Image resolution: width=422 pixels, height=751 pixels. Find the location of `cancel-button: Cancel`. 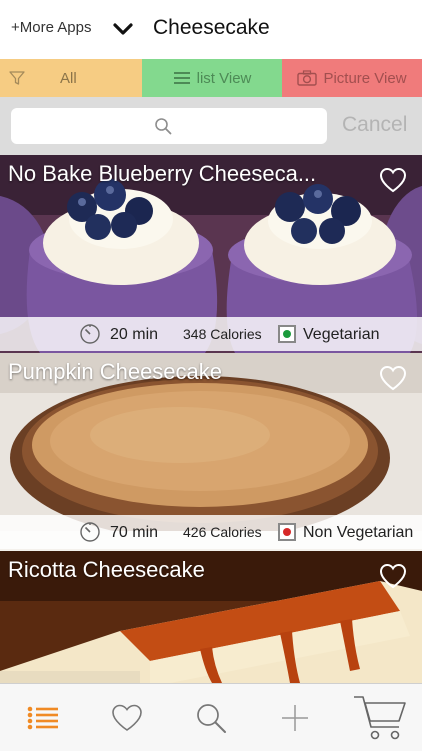

cancel-button: Cancel is located at coordinates (374, 125).